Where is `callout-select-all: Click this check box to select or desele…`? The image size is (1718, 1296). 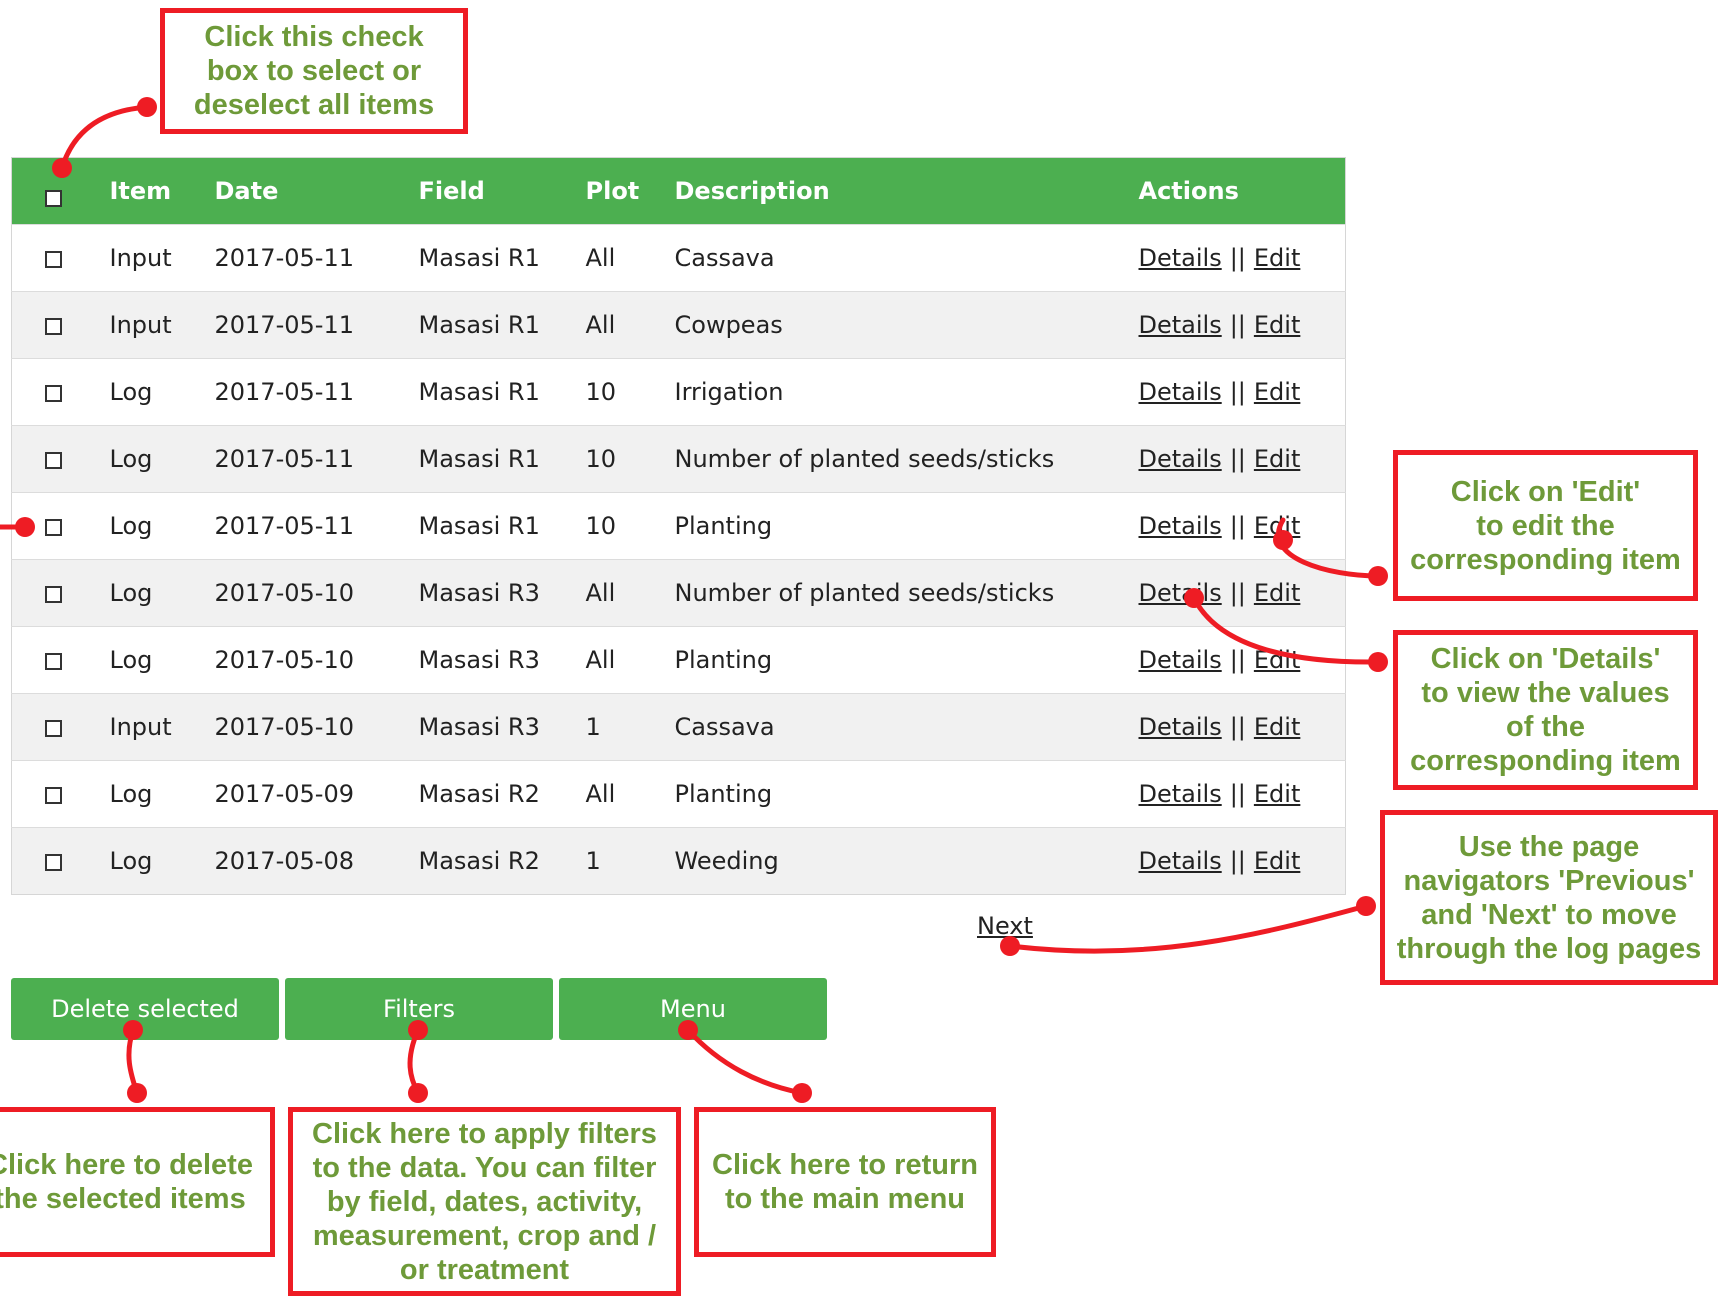
callout-select-all: Click this check box to select or desele… is located at coordinates (314, 71).